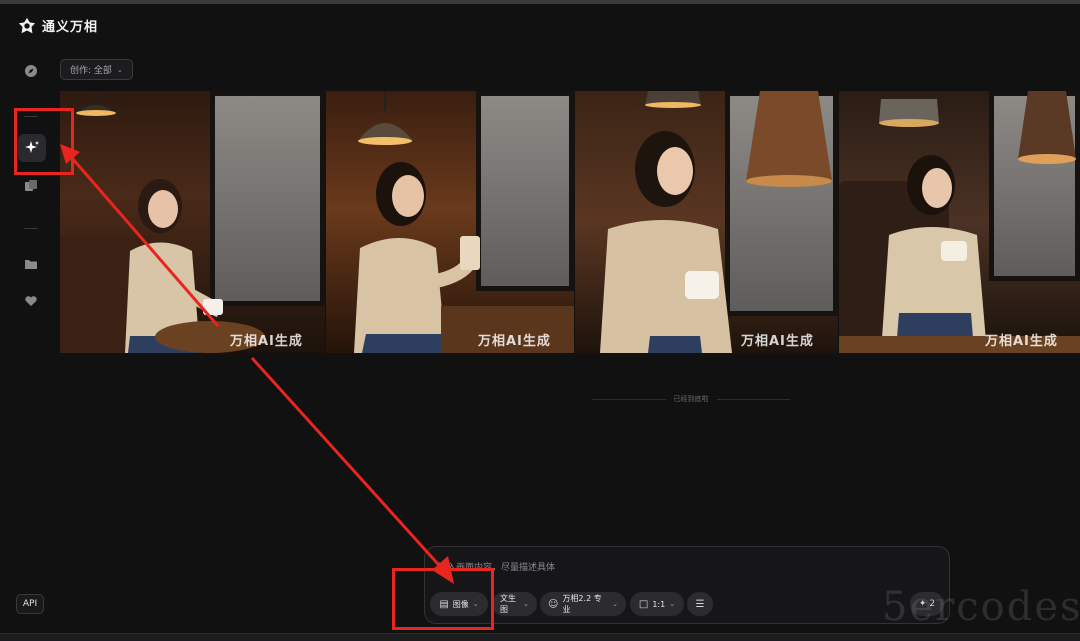 This screenshot has width=1080, height=641. I want to click on square-icon: □, so click(643, 604).